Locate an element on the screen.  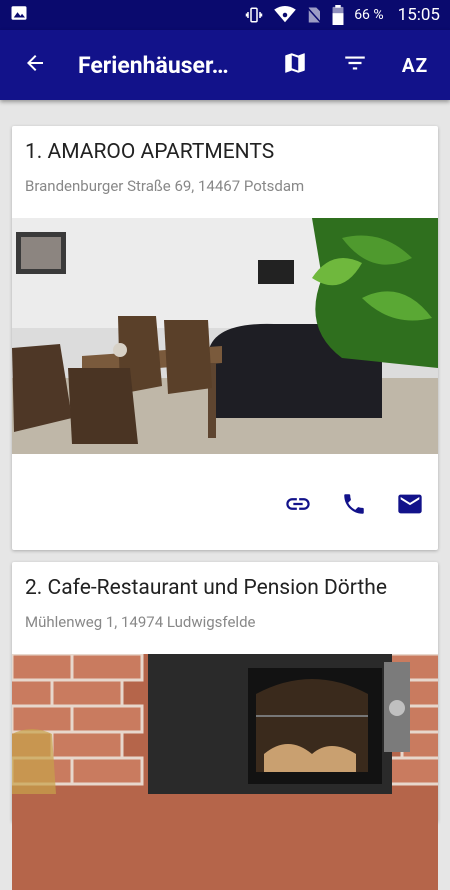
filter-button is located at coordinates (355, 65).